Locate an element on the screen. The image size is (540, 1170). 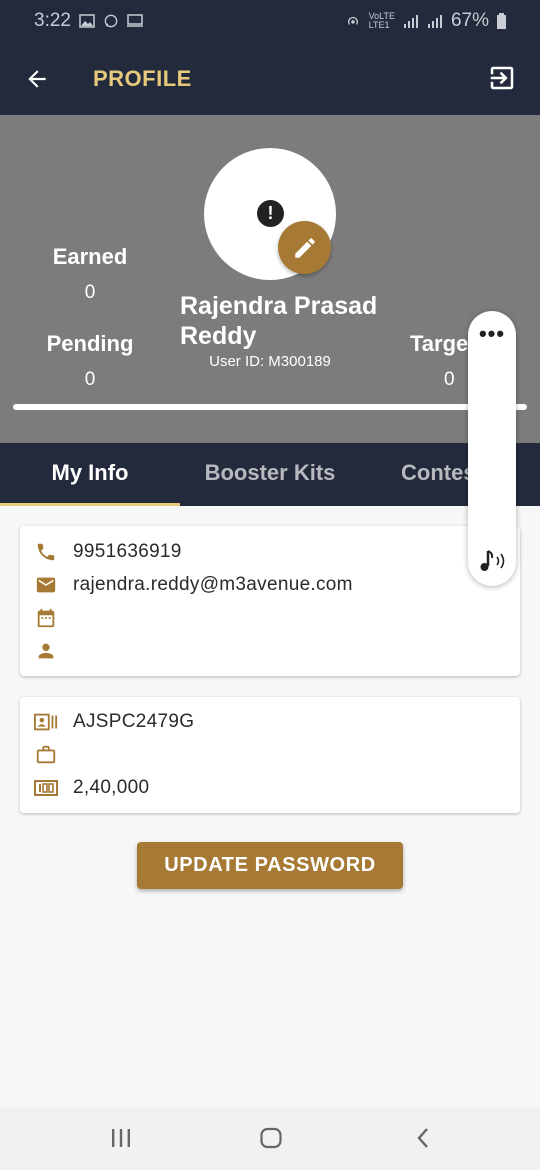
home-icon is located at coordinates (271, 1138).